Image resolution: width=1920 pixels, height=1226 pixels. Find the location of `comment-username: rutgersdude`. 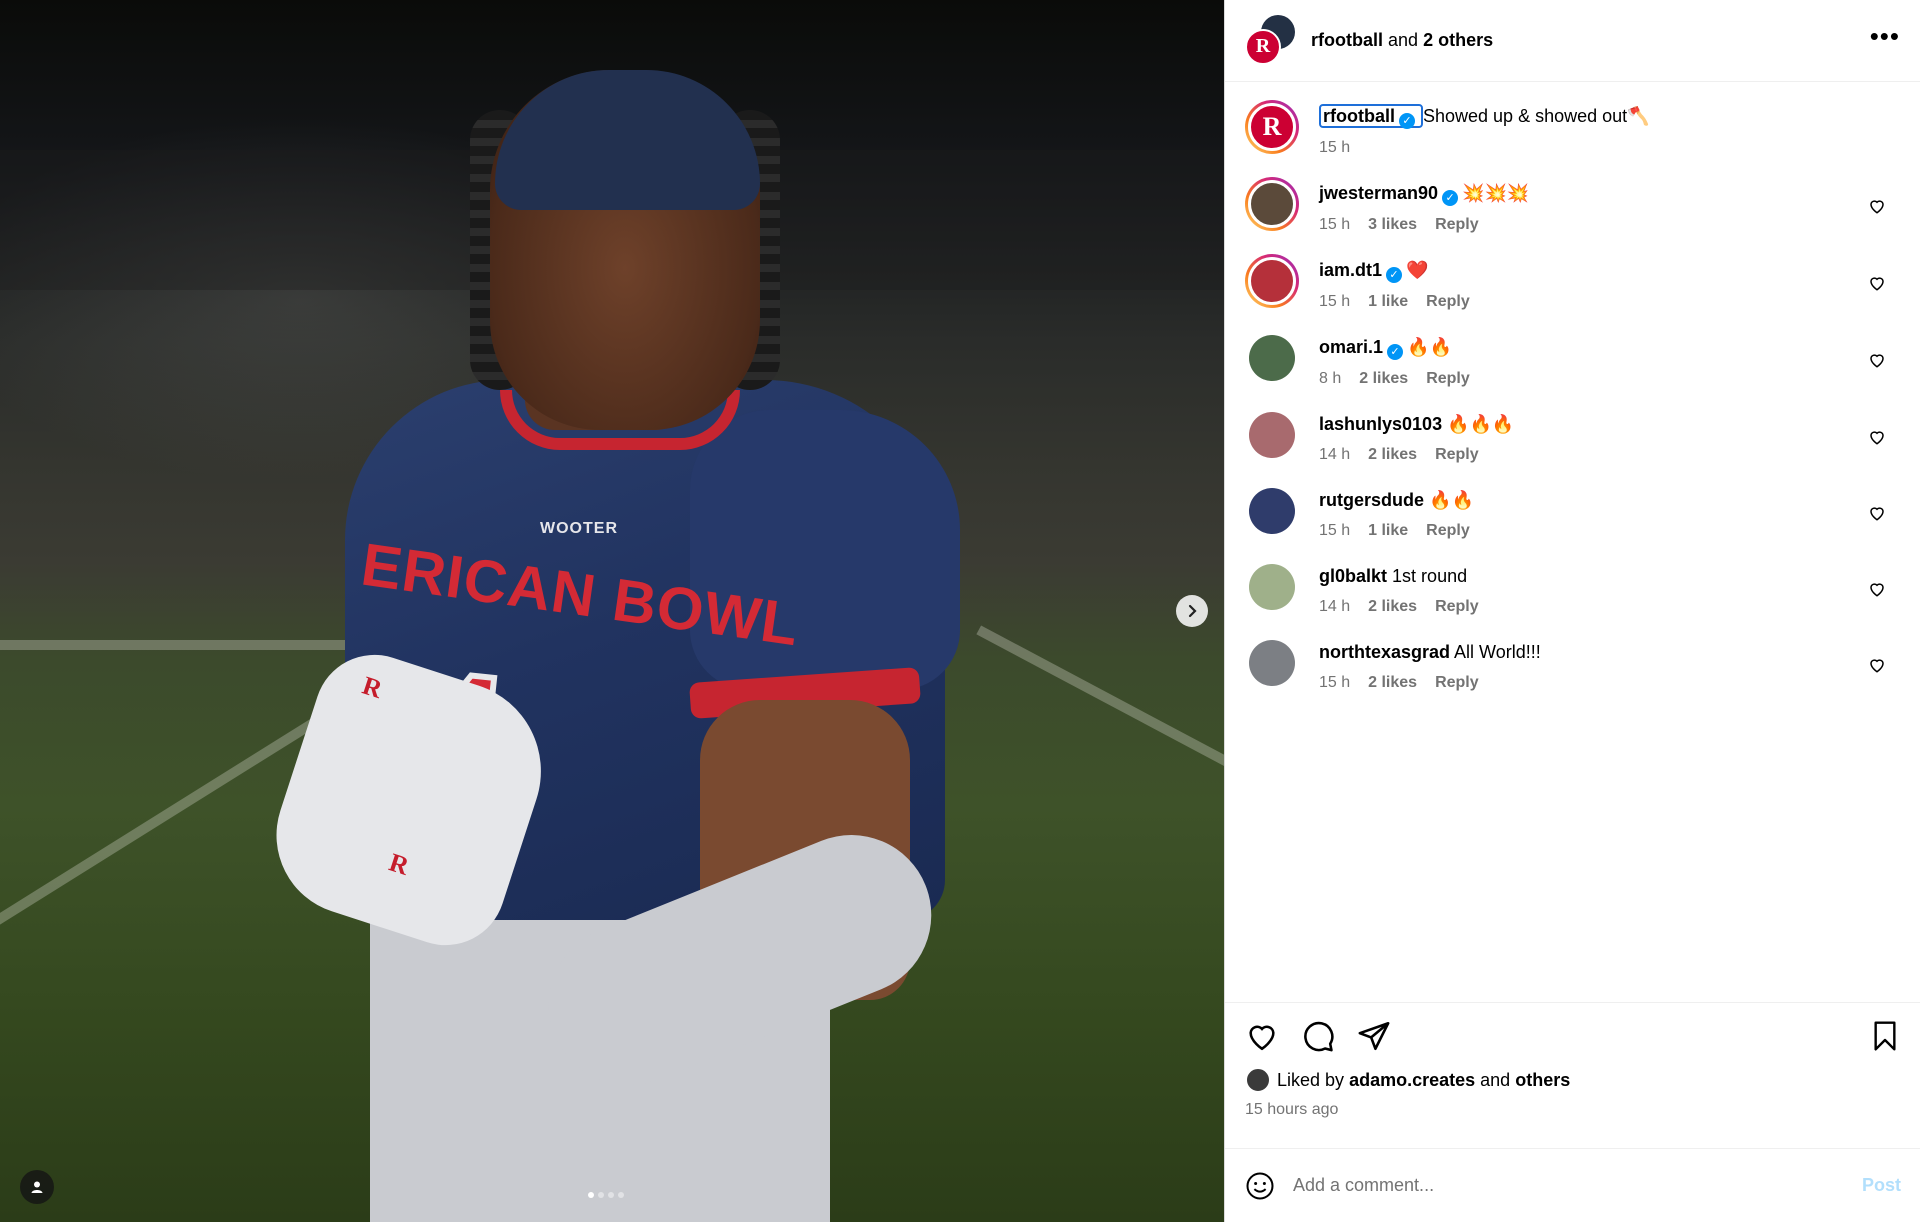

comment-username: rutgersdude is located at coordinates (1371, 500).